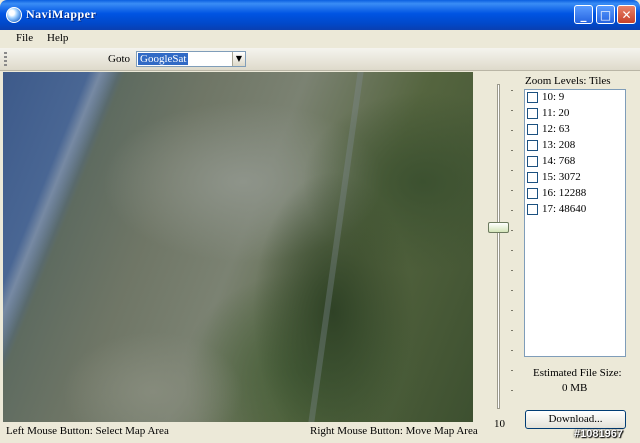  I want to click on map-source-value: GoogleSat, so click(163, 59).